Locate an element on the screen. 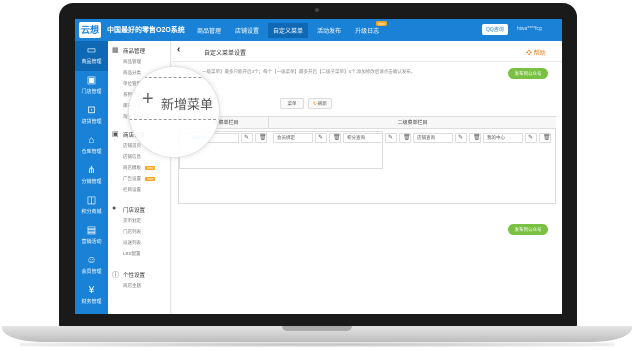 The height and width of the screenshot is (351, 634). submenu-item: 商店主题 is located at coordinates (132, 286).